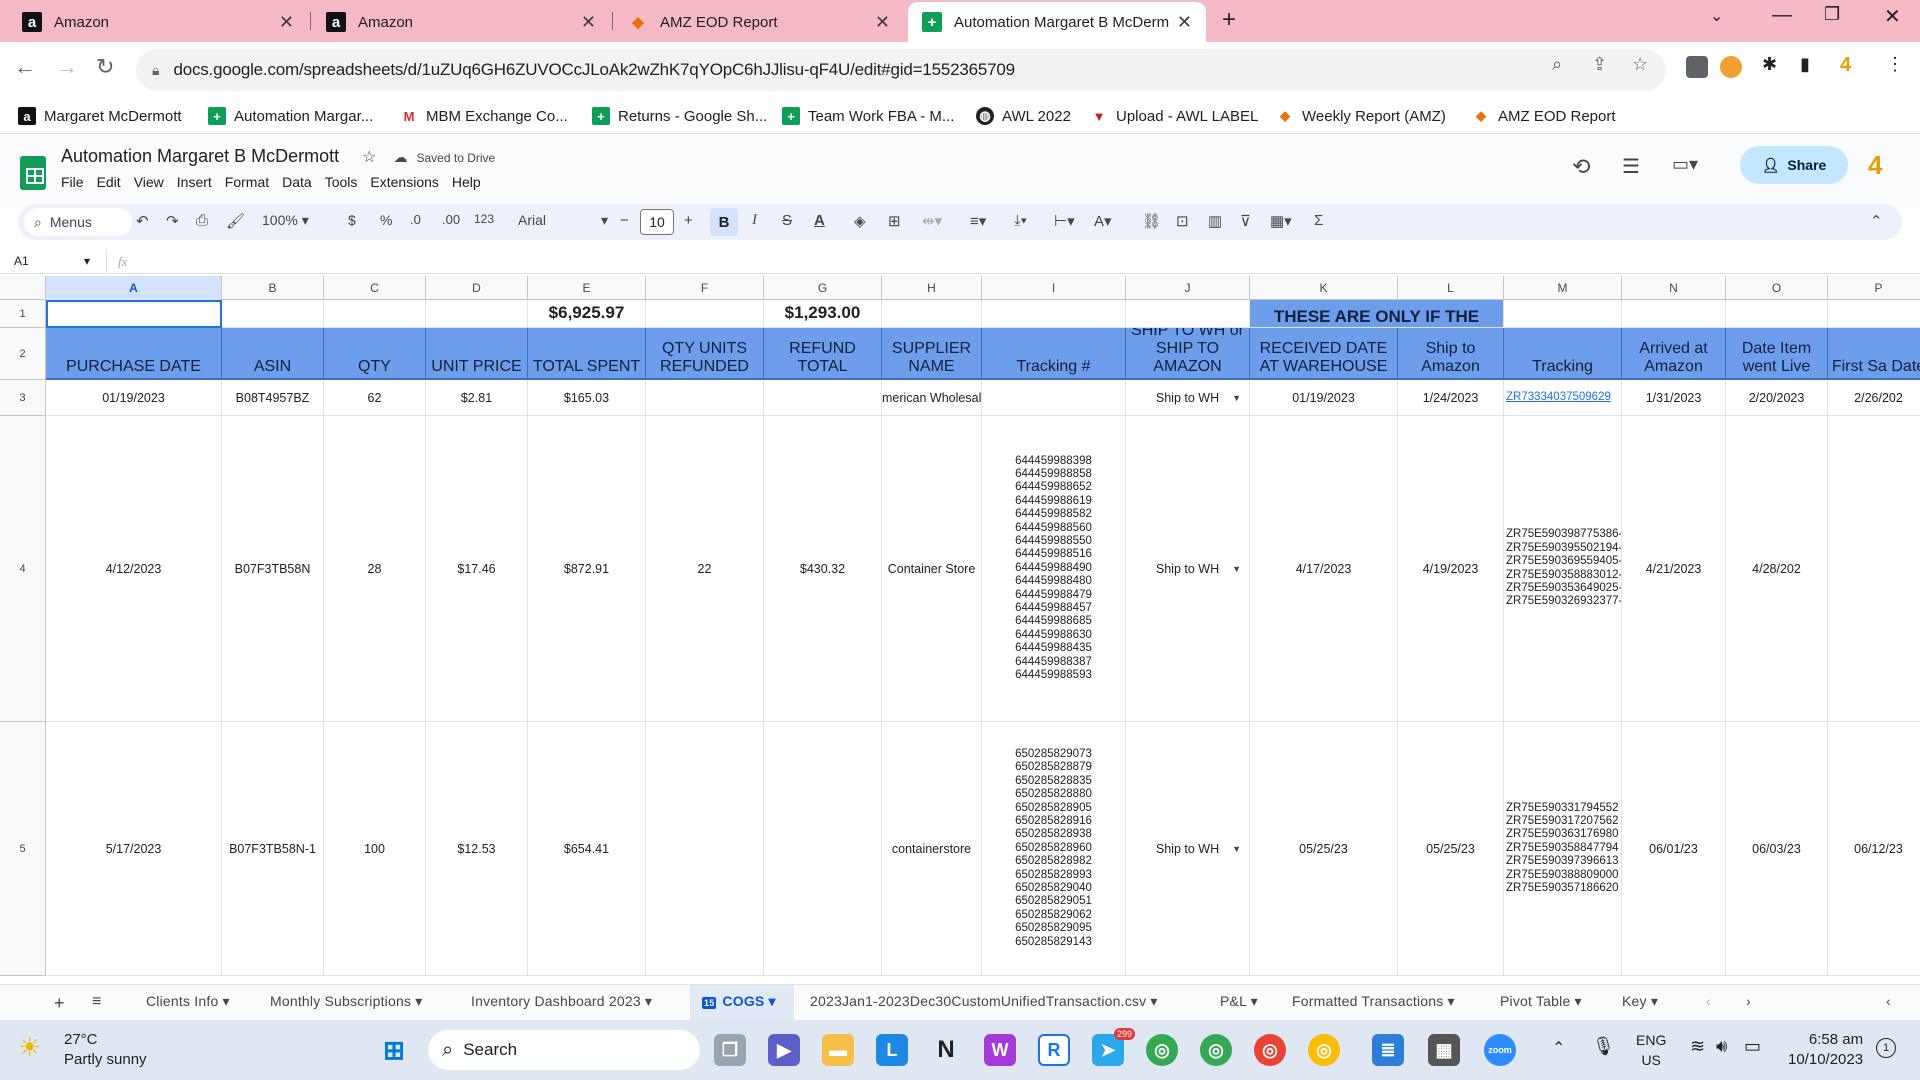  Describe the element at coordinates (932, 849) in the screenshot. I see `cell-supplier: containerstore` at that location.